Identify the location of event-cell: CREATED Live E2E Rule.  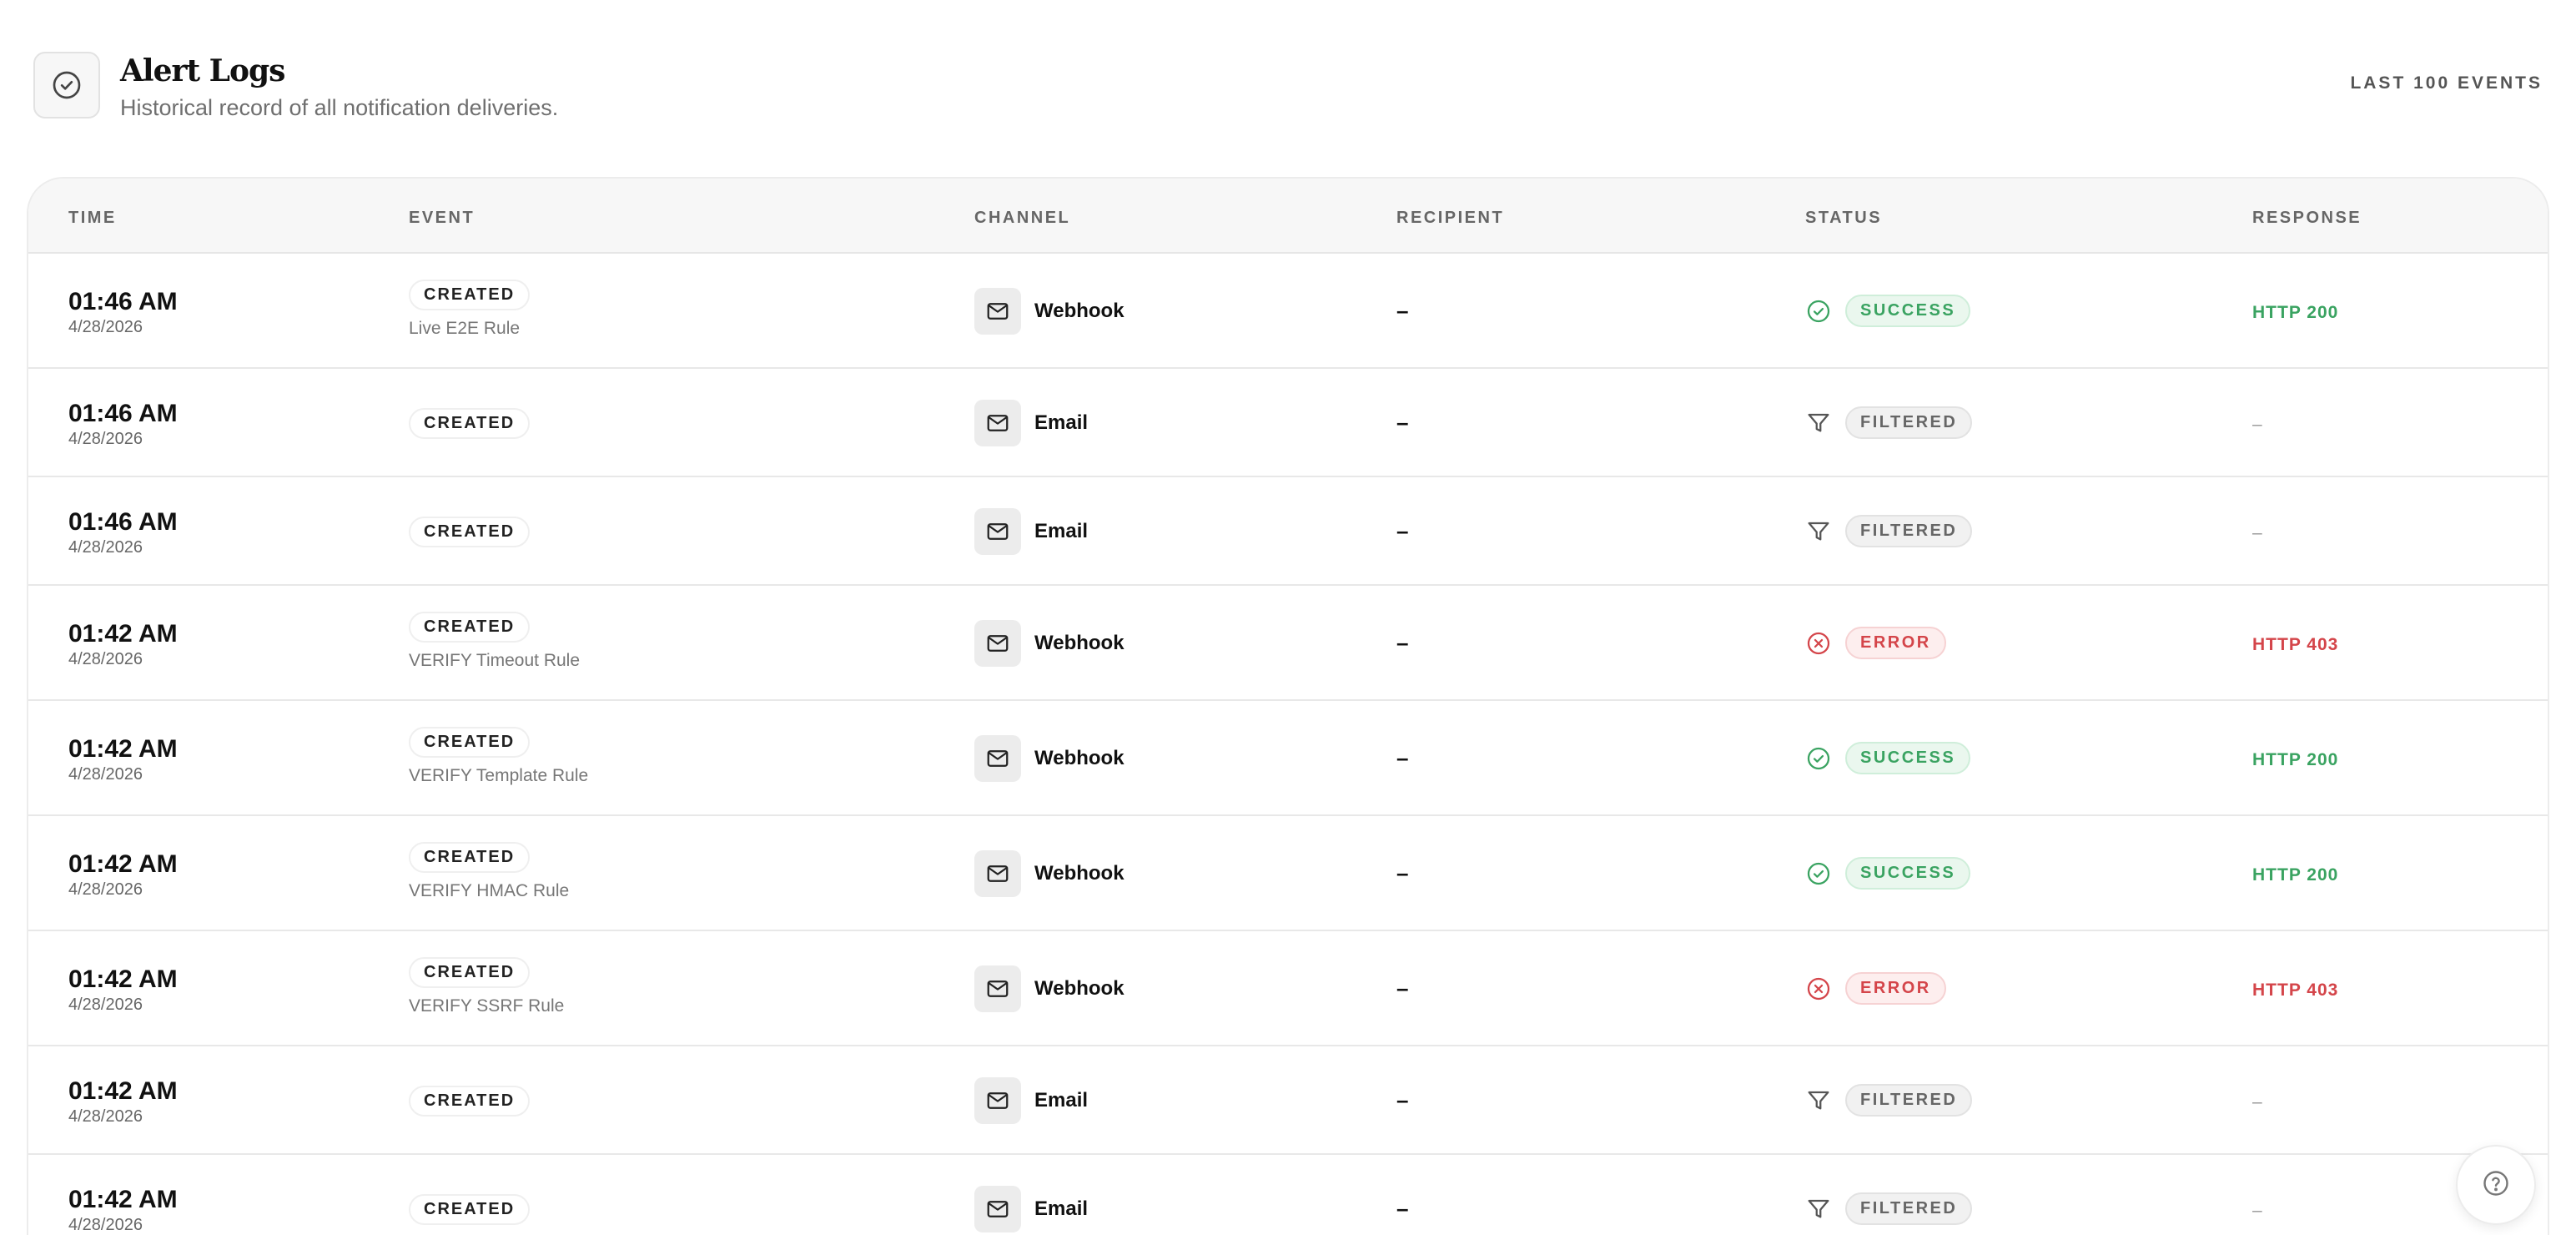
(470, 309).